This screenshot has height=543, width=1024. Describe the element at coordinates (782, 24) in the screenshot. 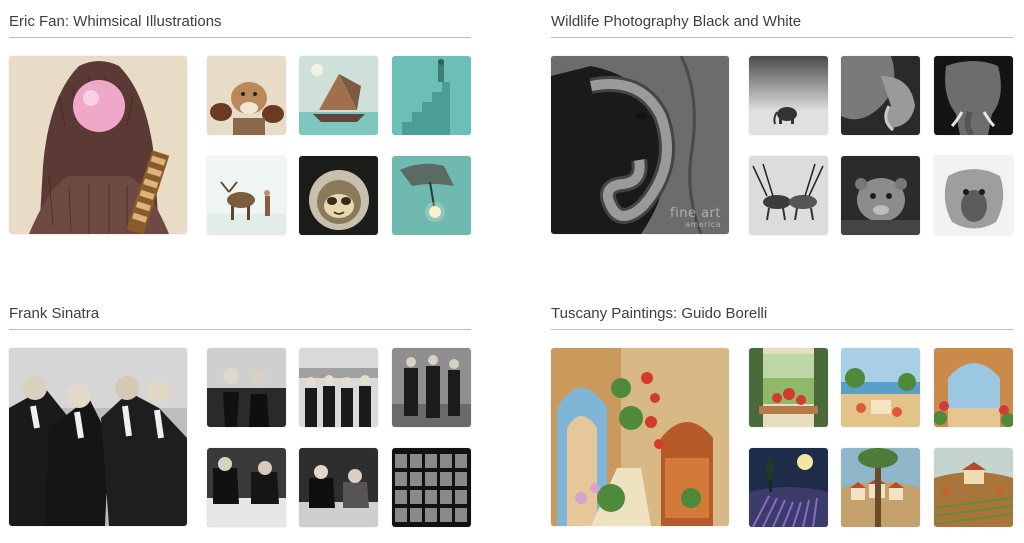

I see `collection-title: Wildlife Photography Black and White` at that location.